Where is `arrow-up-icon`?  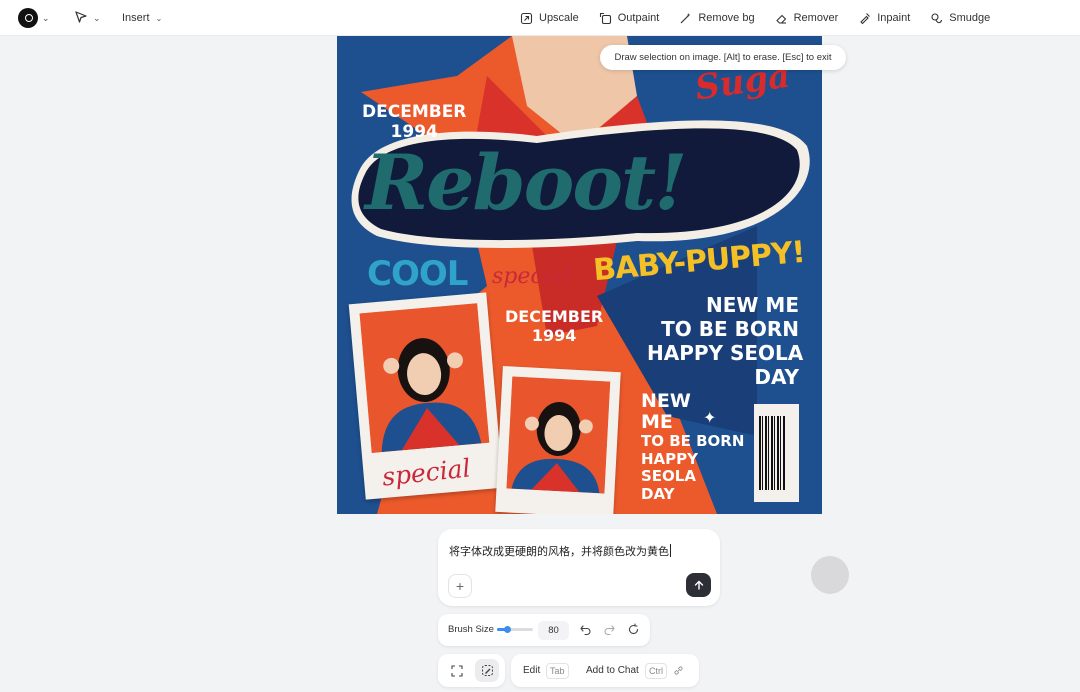
arrow-up-icon is located at coordinates (698, 585).